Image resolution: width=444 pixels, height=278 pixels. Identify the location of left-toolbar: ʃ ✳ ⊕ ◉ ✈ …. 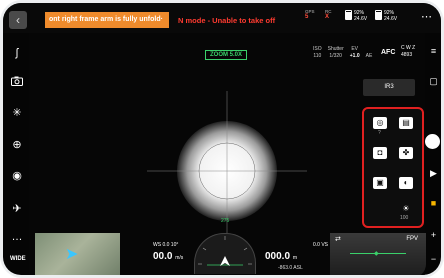
(16, 154).